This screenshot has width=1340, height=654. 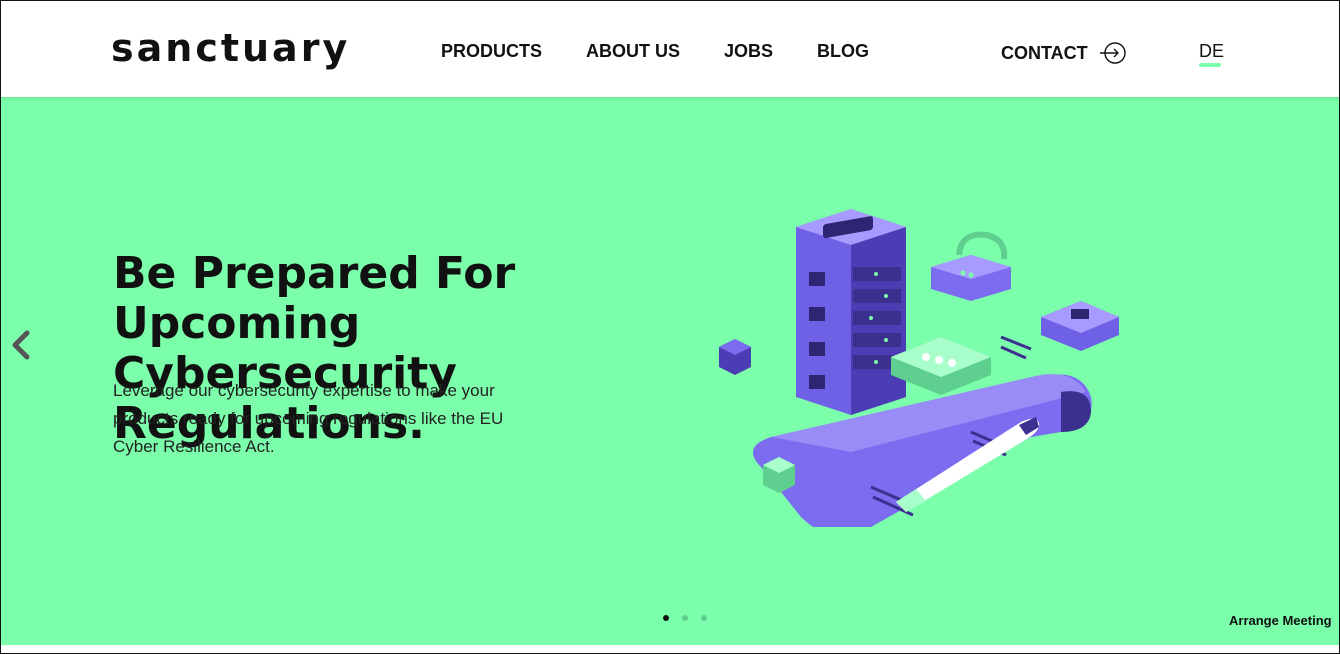 I want to click on chevron-left-icon, so click(x=21, y=345).